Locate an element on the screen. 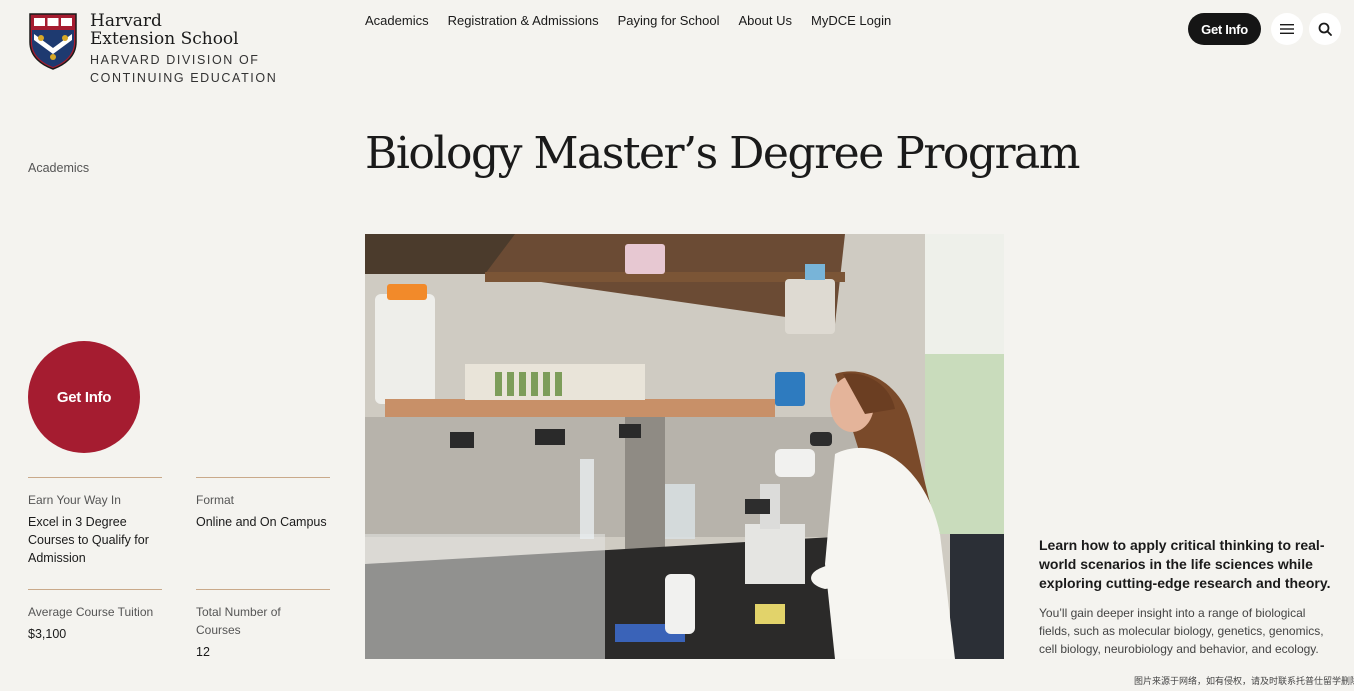 This screenshot has height=691, width=1354. fact-label: Earn Your Way In is located at coordinates (74, 500).